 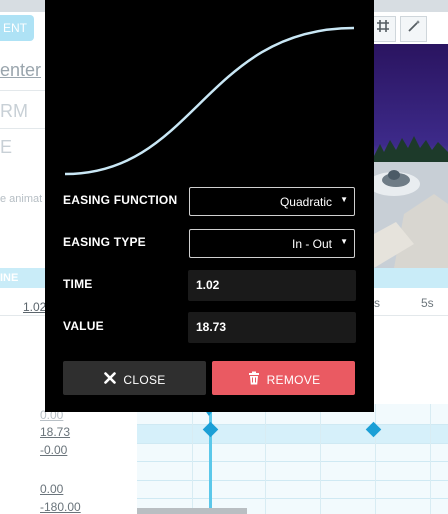 What do you see at coordinates (272, 201) in the screenshot?
I see `easing-function-select: Quadratic ▼` at bounding box center [272, 201].